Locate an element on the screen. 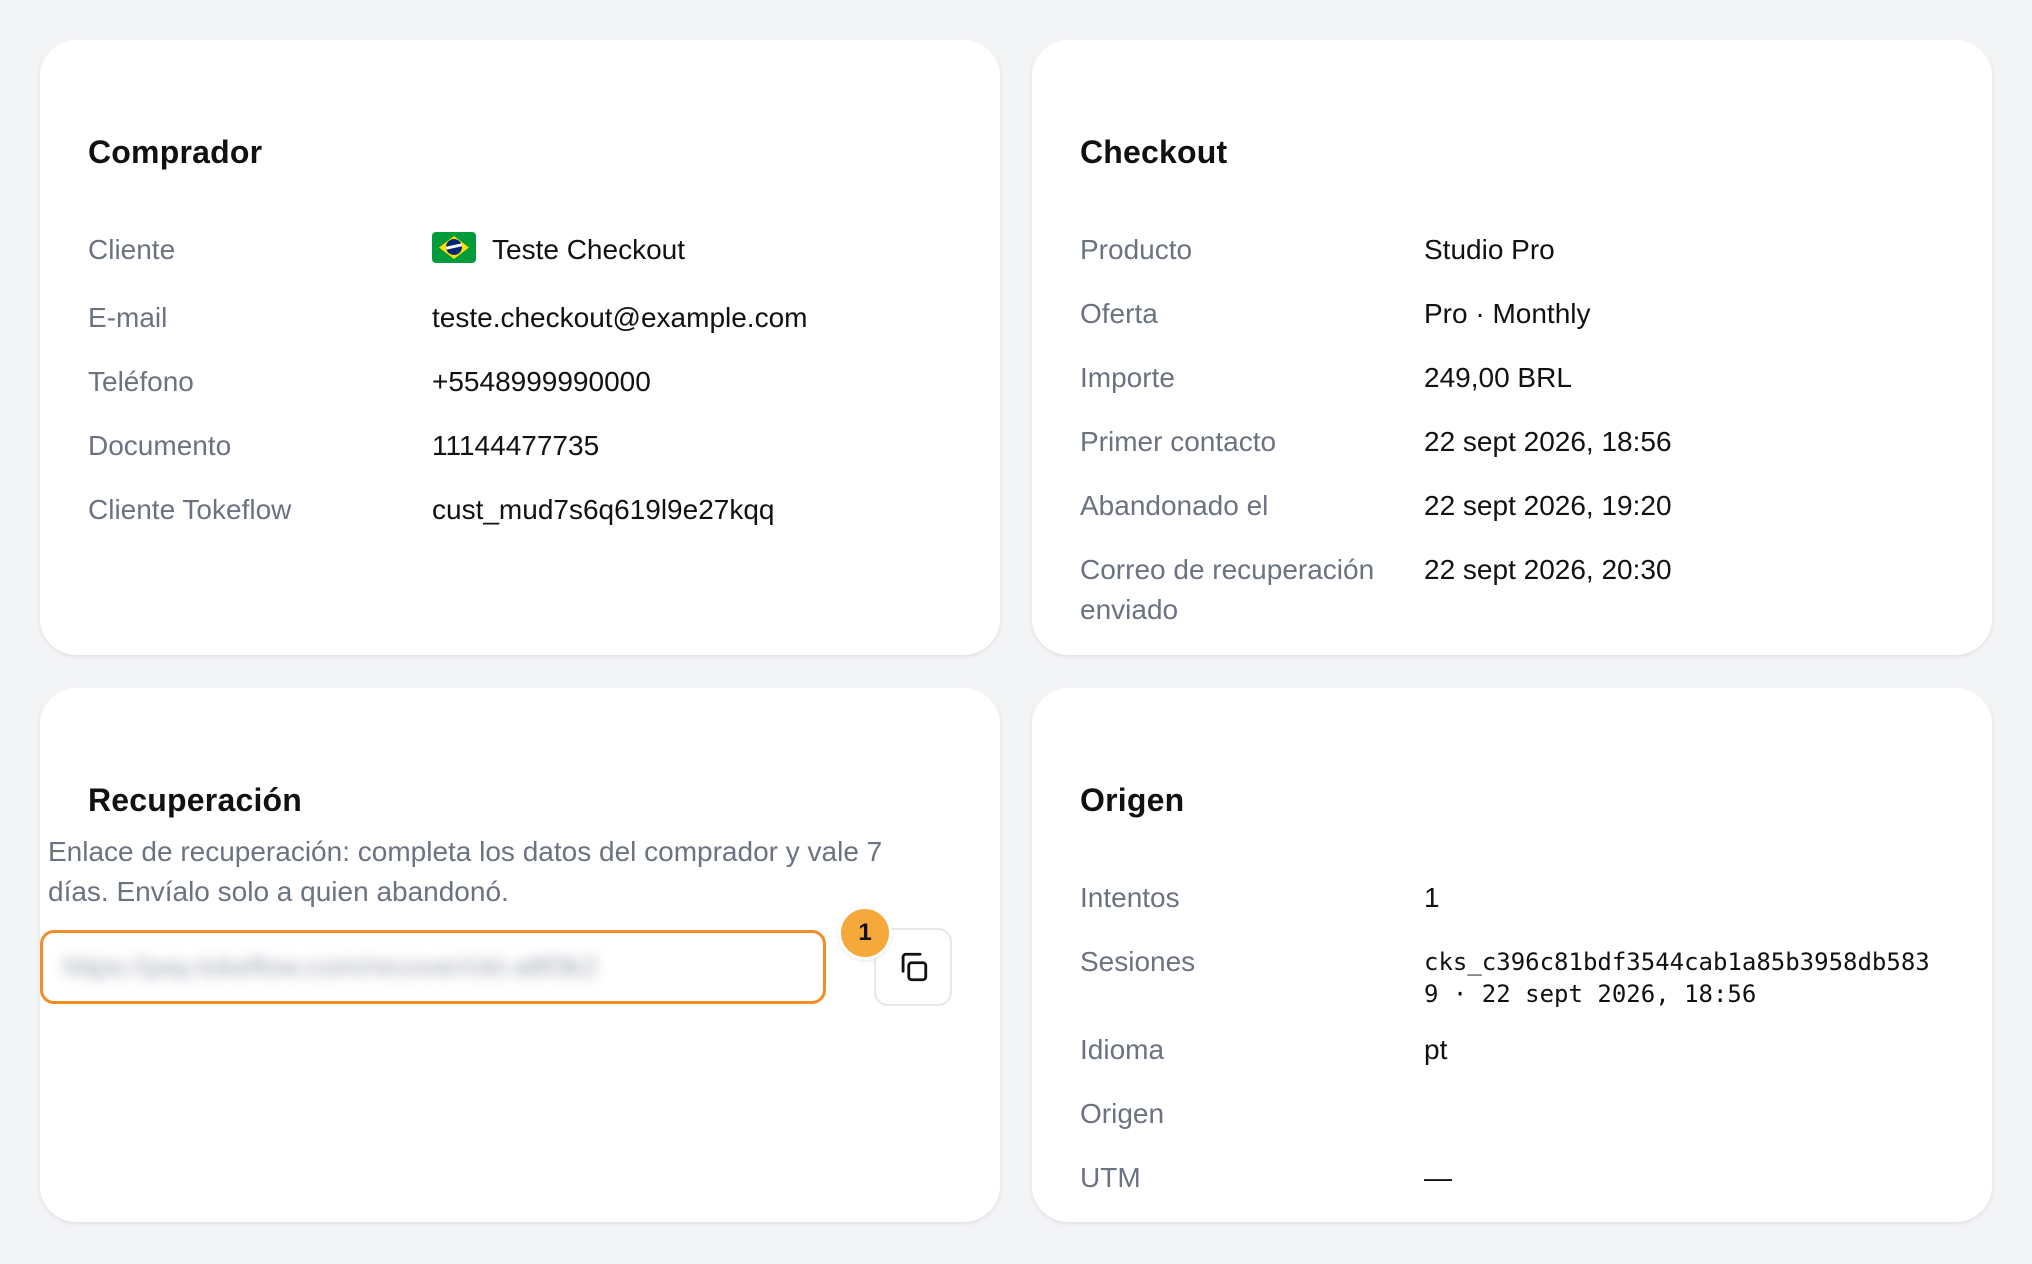 Image resolution: width=2032 pixels, height=1264 pixels. detail-label: Cliente is located at coordinates (132, 249).